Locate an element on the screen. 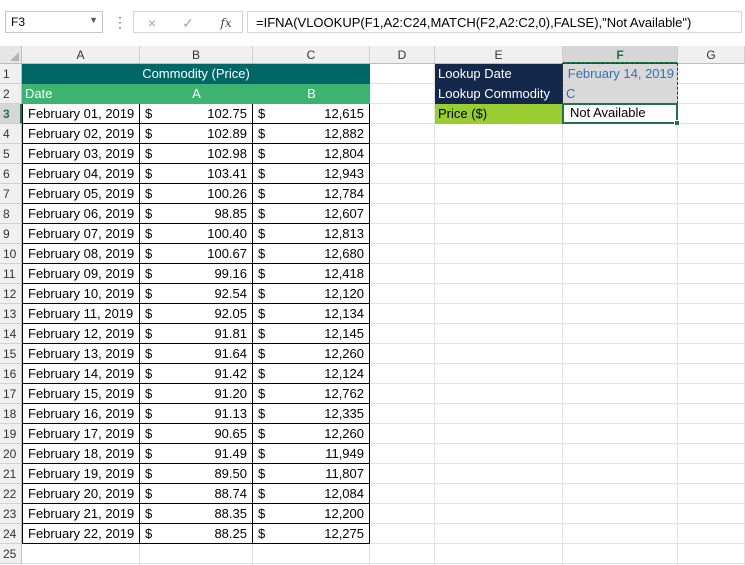 Image resolution: width=745 pixels, height=565 pixels. column-header-d: D is located at coordinates (402, 55).